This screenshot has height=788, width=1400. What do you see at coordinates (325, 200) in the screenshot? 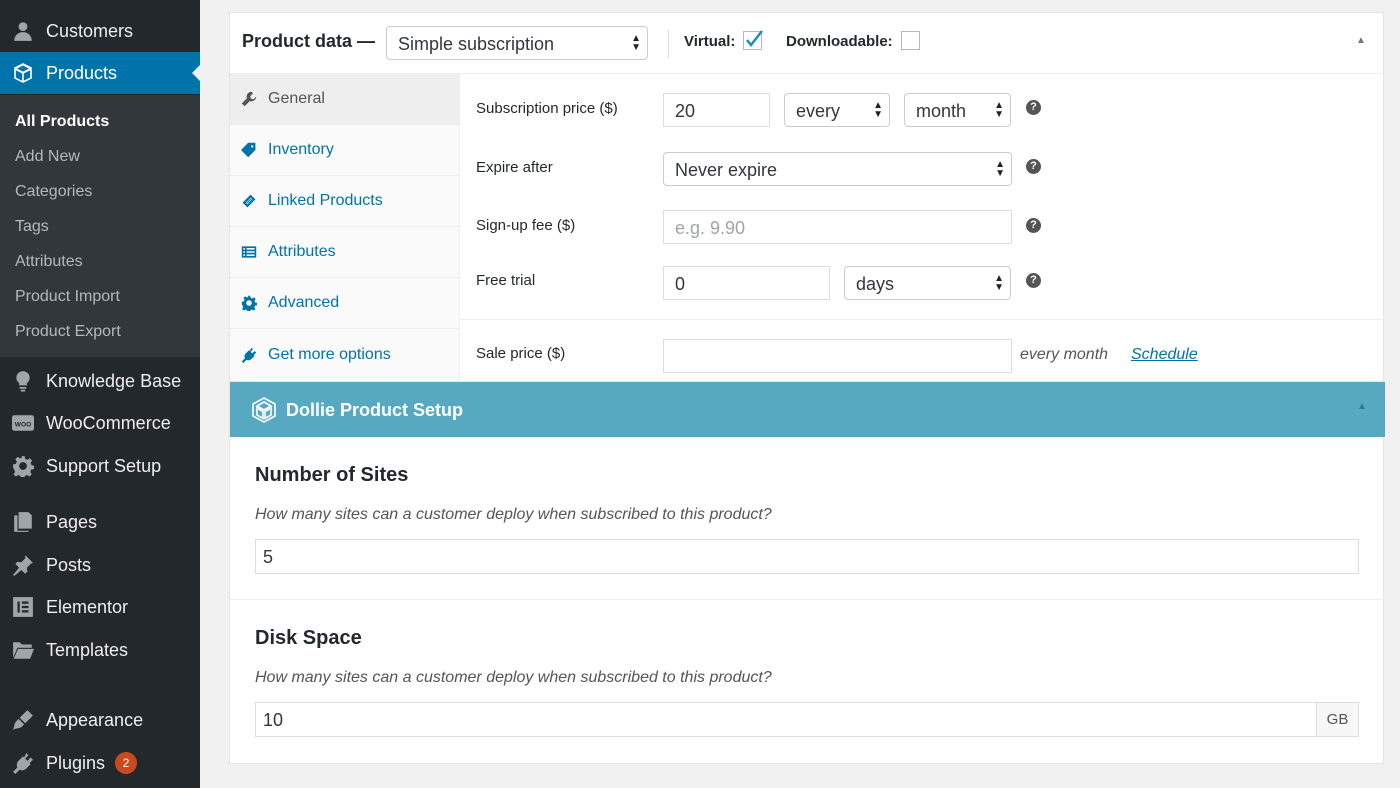
I see `tab-label: Linked Products` at bounding box center [325, 200].